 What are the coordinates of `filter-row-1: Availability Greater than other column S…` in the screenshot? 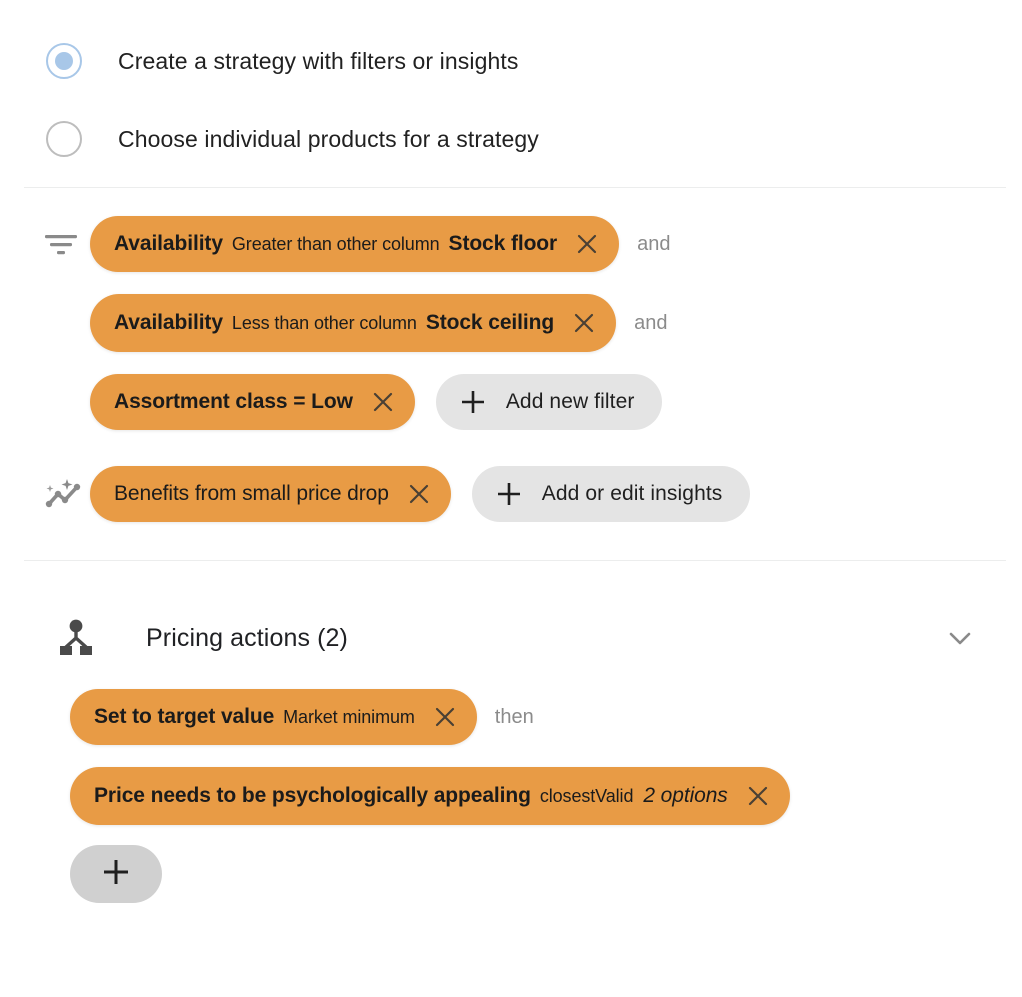 It's located at (511, 244).